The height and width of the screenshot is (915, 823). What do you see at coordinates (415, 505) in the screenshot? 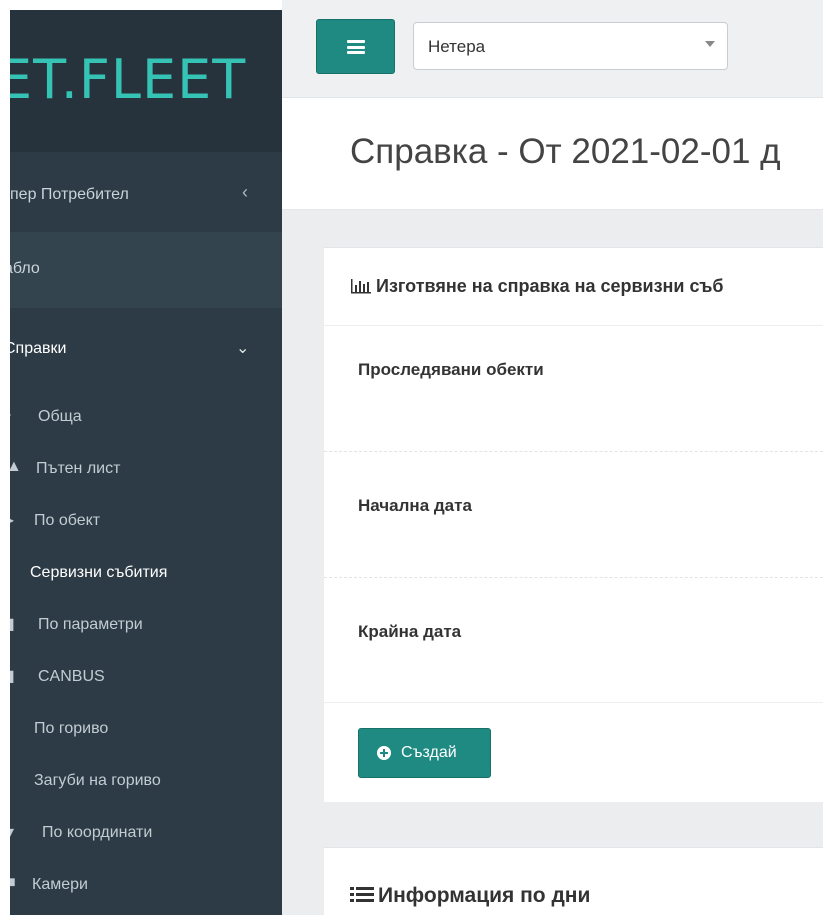
I see `field-label: Начална дата` at bounding box center [415, 505].